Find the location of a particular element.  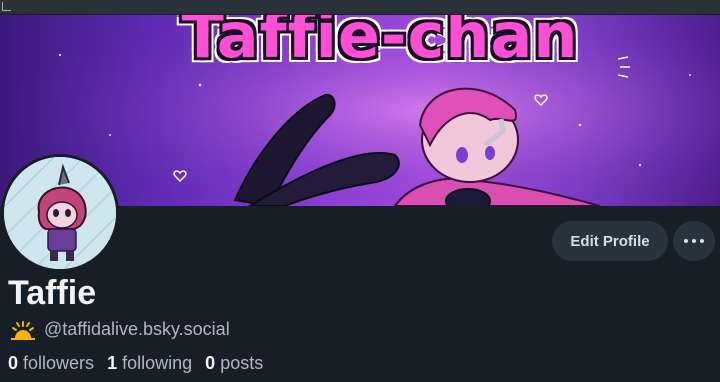

handle-row: @taffidalive.bsky.social is located at coordinates (120, 329).